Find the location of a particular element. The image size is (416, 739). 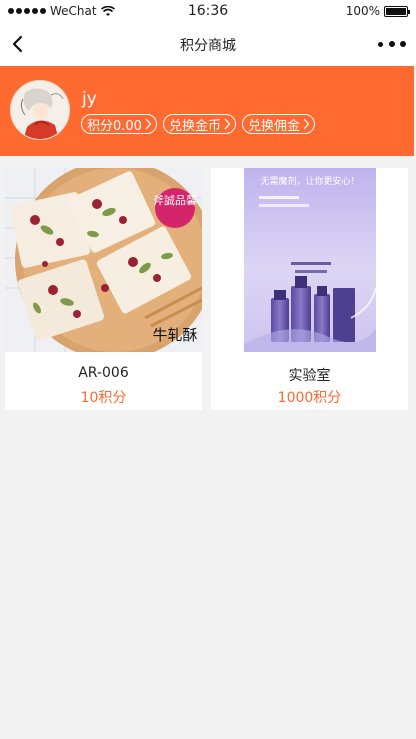

status-right: 100% is located at coordinates (377, 11).